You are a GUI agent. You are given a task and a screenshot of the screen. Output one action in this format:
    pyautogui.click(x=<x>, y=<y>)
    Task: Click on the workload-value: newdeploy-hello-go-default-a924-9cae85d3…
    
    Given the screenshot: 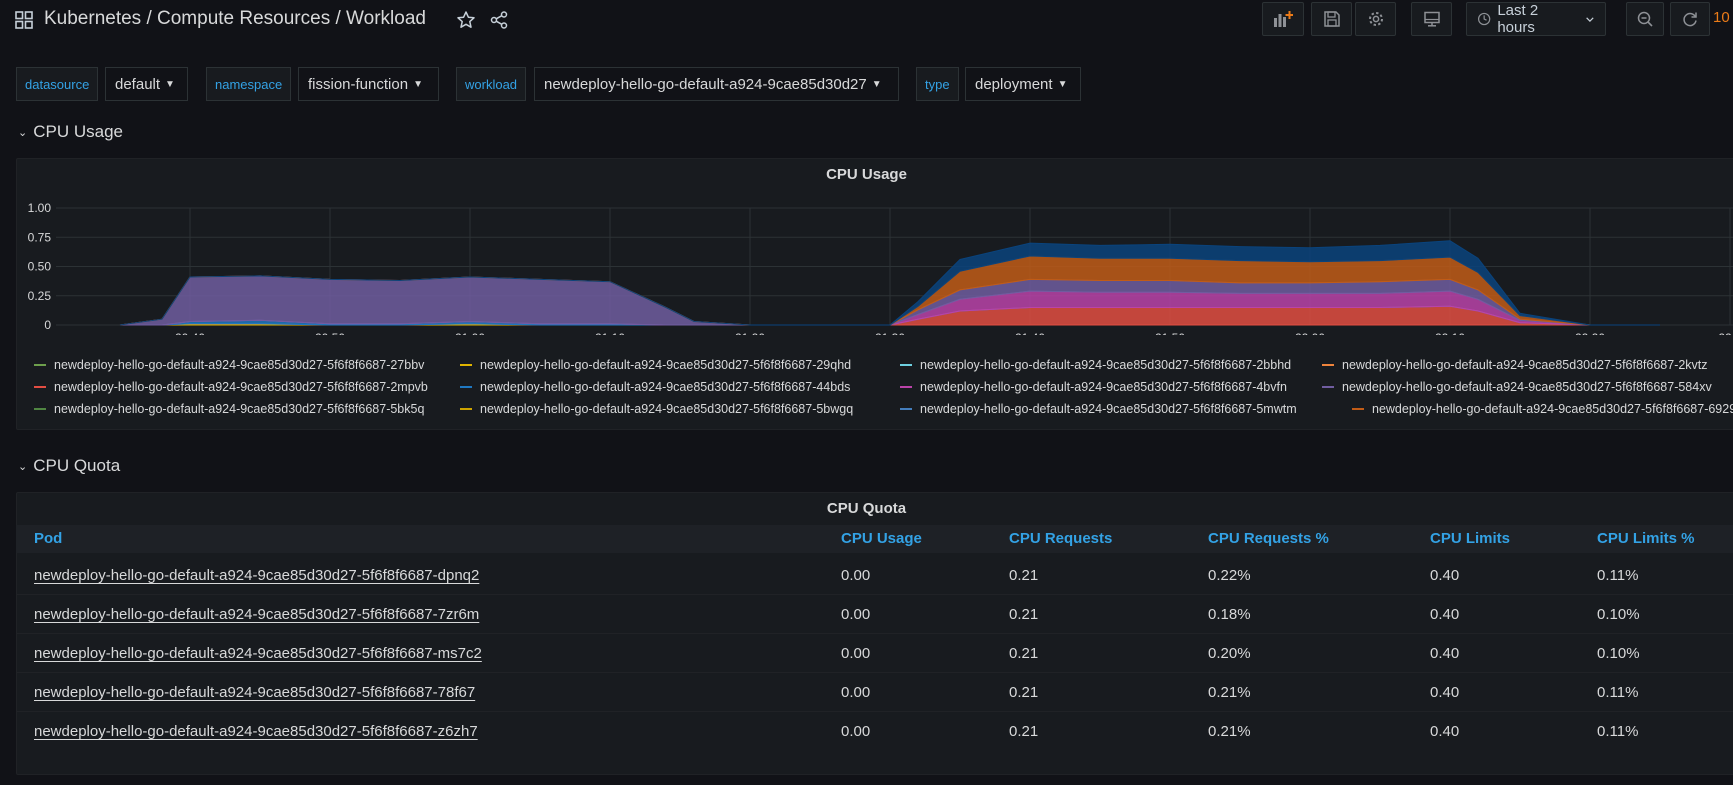 What is the action you would take?
    pyautogui.click(x=705, y=84)
    